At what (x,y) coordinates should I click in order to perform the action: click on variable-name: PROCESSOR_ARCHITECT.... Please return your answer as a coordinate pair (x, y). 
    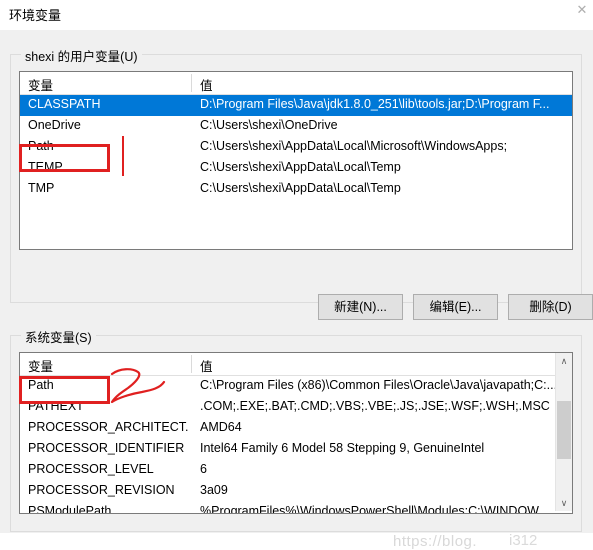
    Looking at the image, I should click on (108, 427).